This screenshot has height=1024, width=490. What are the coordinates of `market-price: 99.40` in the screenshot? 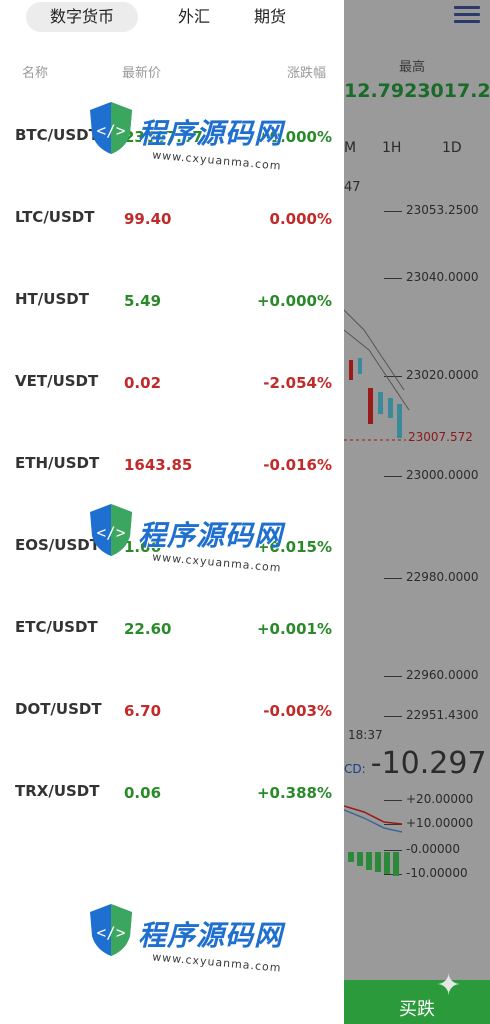 It's located at (148, 219).